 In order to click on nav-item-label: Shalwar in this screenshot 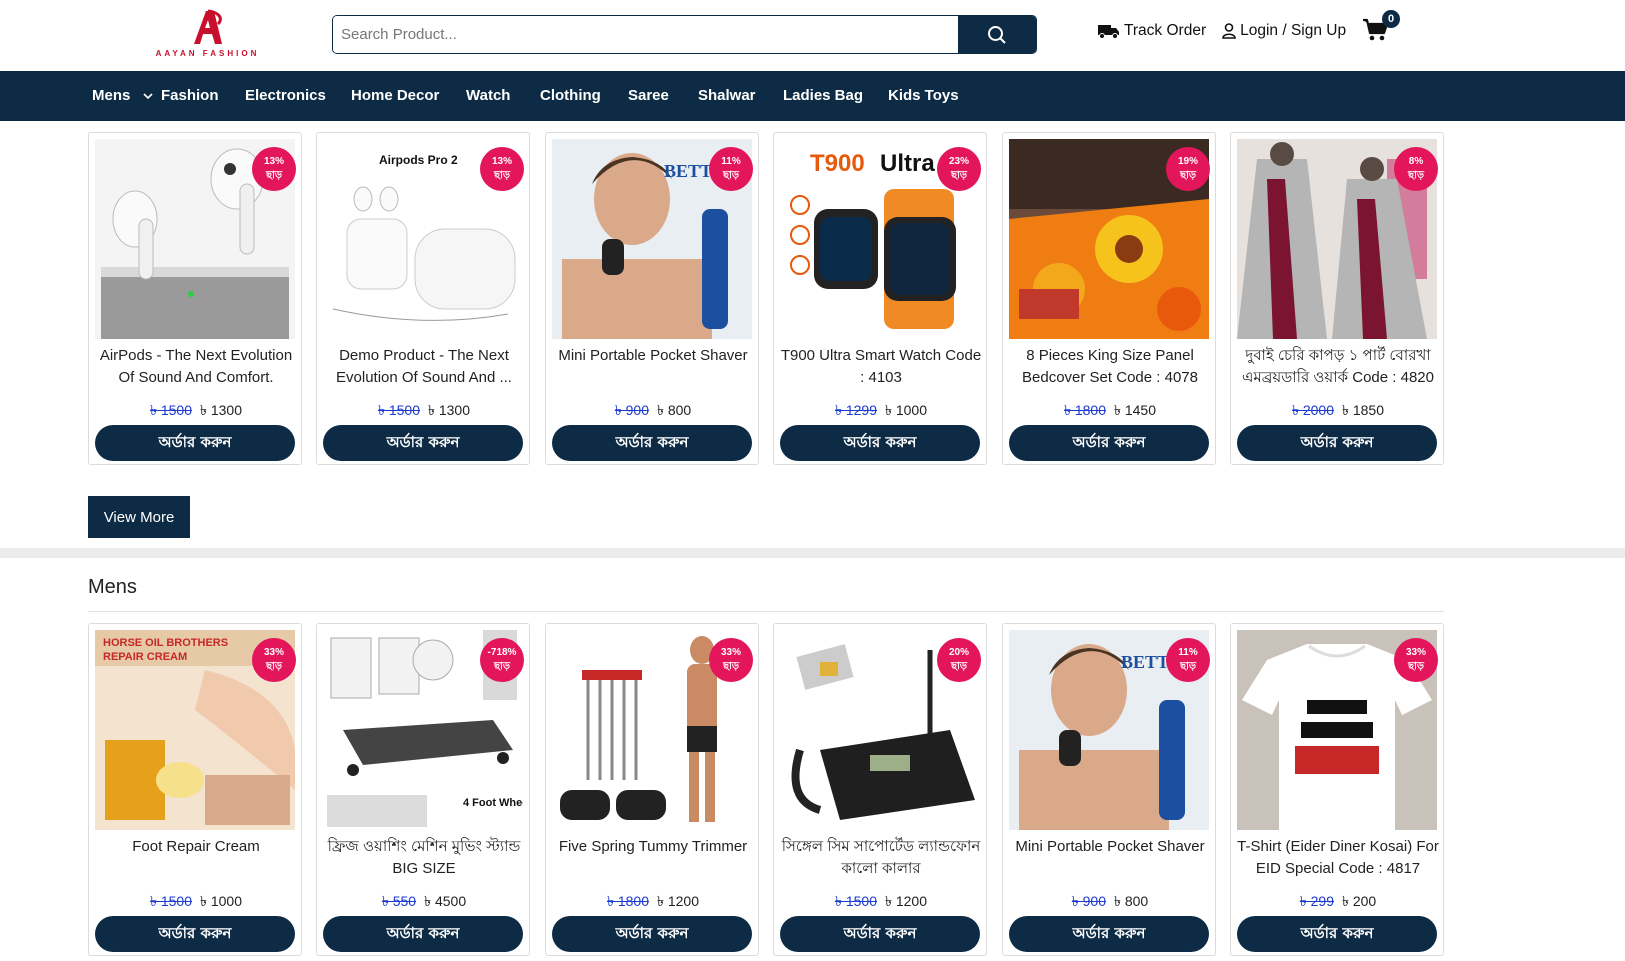, I will do `click(727, 95)`.